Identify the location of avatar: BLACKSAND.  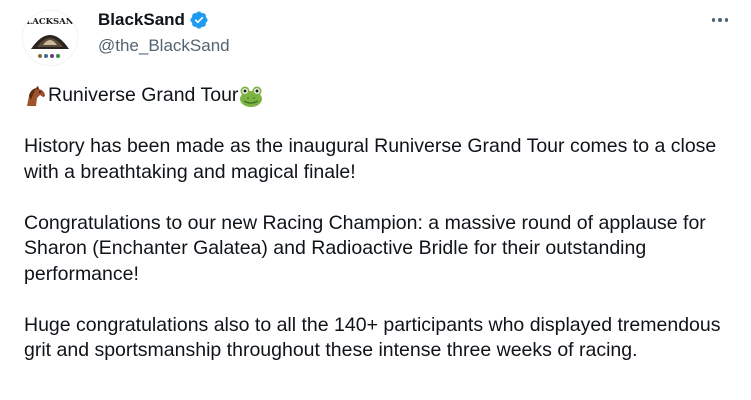
(50, 38).